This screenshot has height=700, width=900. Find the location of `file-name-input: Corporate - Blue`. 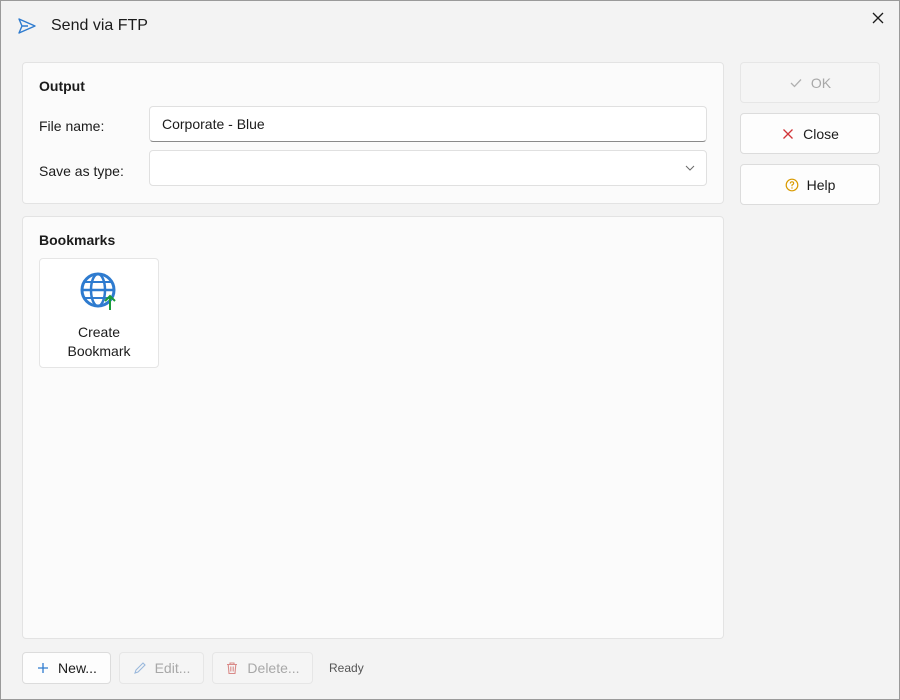

file-name-input: Corporate - Blue is located at coordinates (428, 124).